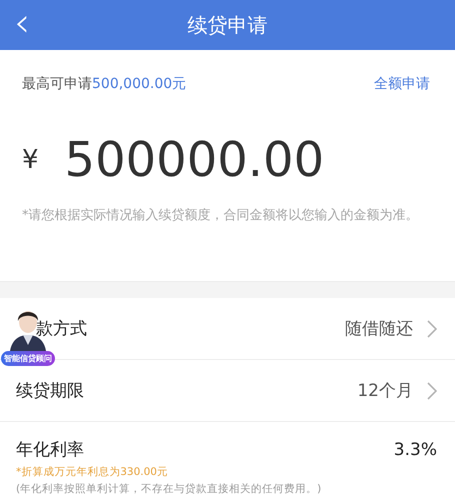 This screenshot has width=455, height=499. I want to click on back-button: ‹, so click(22, 23).